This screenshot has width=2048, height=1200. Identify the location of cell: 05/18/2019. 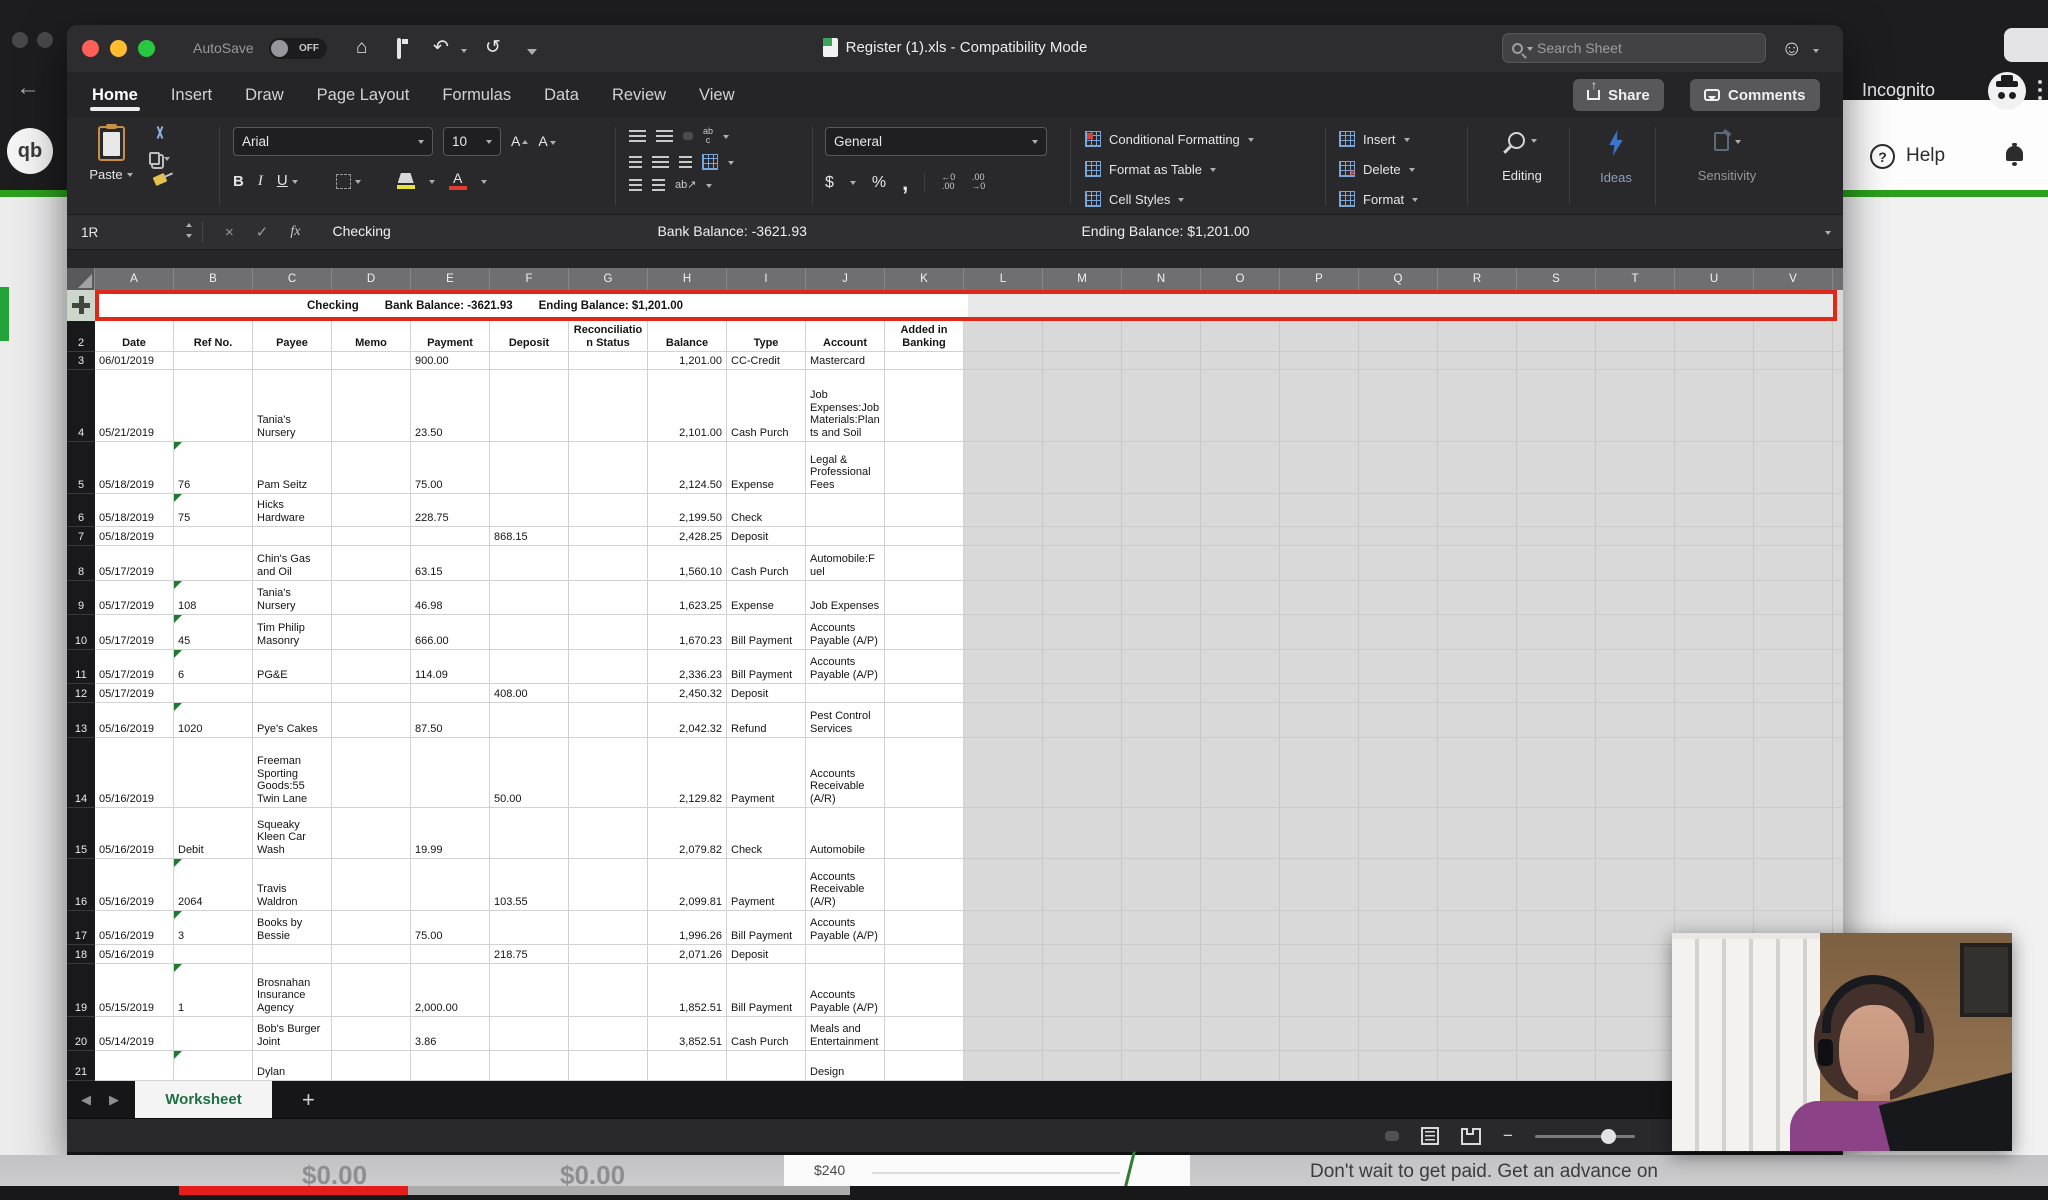
(134, 510).